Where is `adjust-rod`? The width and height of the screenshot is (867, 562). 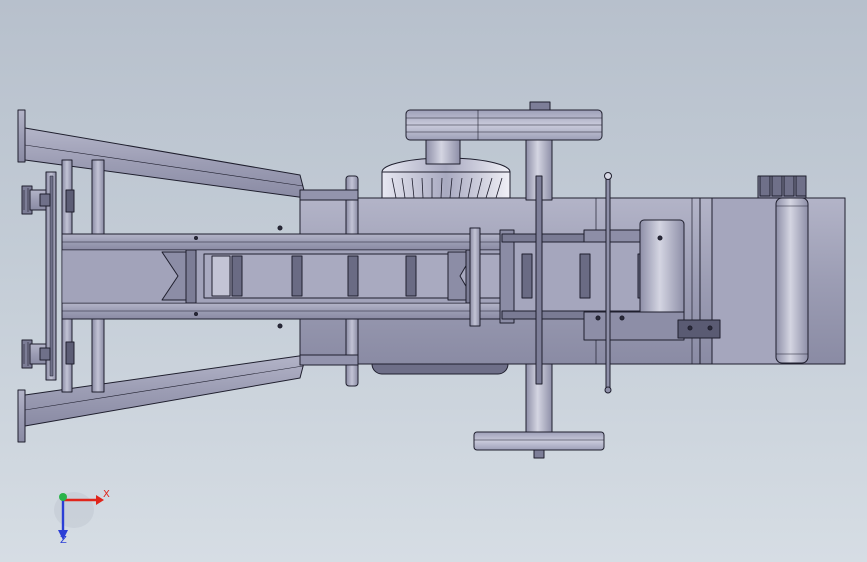
adjust-rod is located at coordinates (608, 283).